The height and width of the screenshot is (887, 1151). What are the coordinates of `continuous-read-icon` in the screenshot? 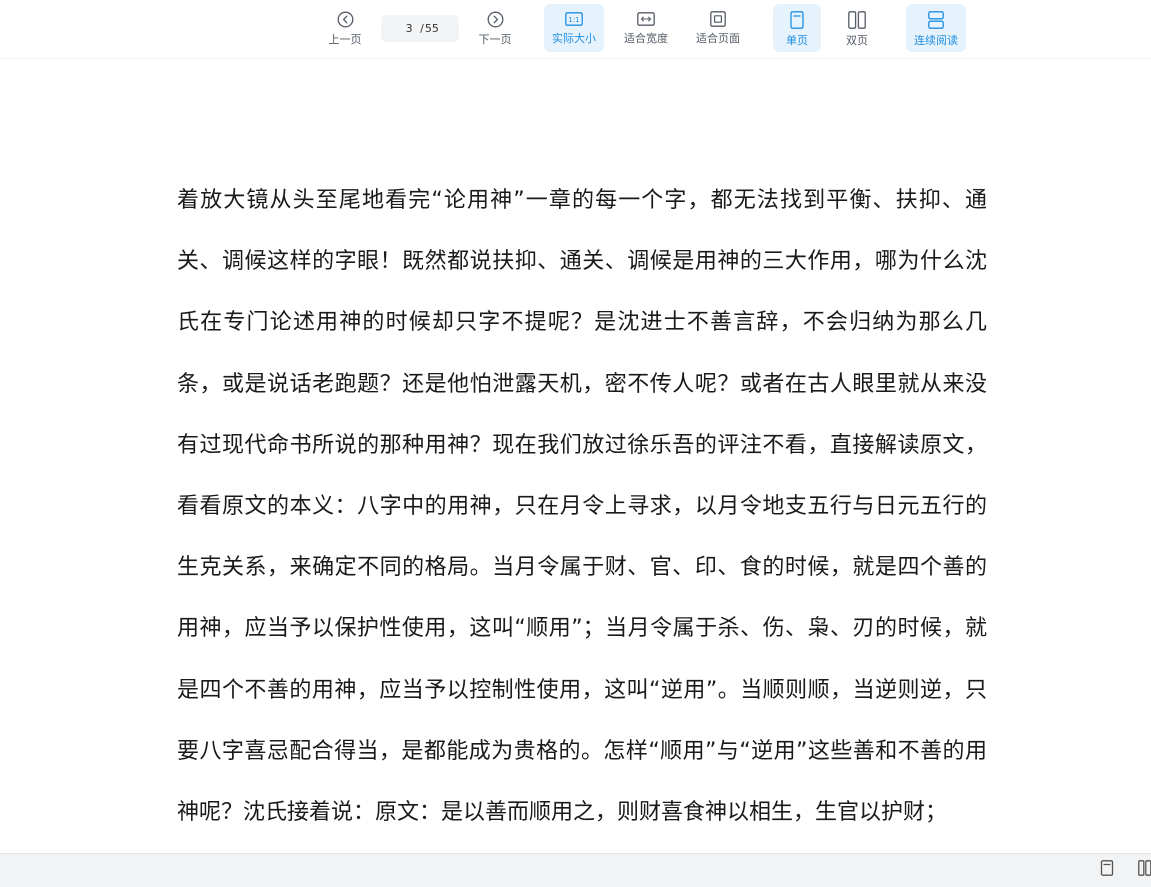 It's located at (936, 20).